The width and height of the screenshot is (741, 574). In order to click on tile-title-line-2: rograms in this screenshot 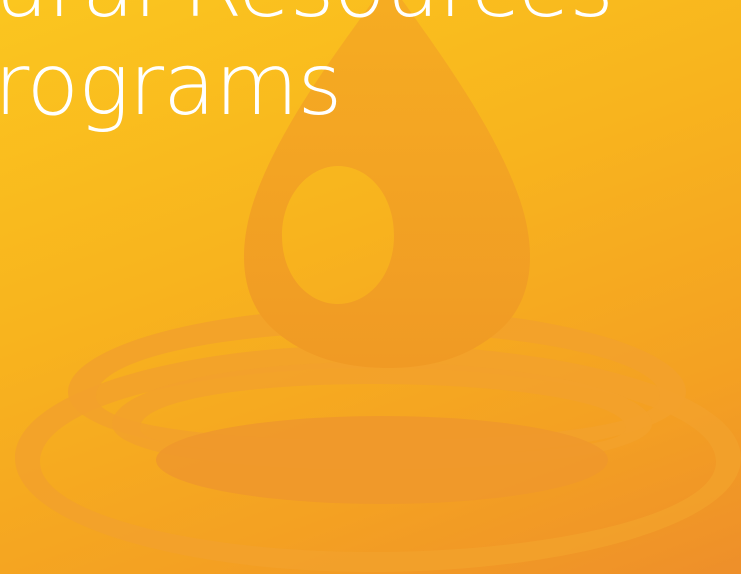, I will do `click(171, 85)`.